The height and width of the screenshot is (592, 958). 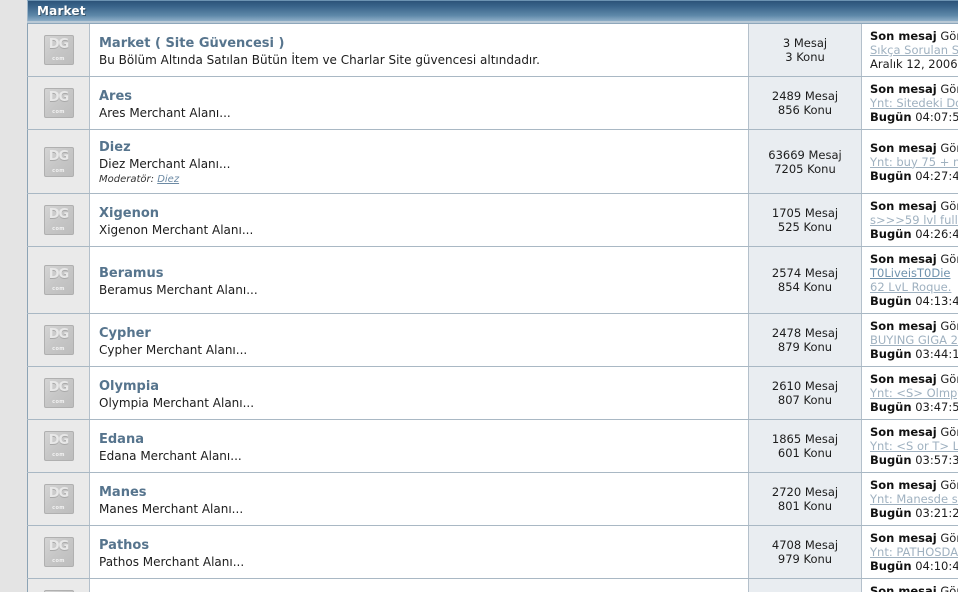 I want to click on lastpost-topic-link: 62 LvL Roque., so click(x=910, y=287).